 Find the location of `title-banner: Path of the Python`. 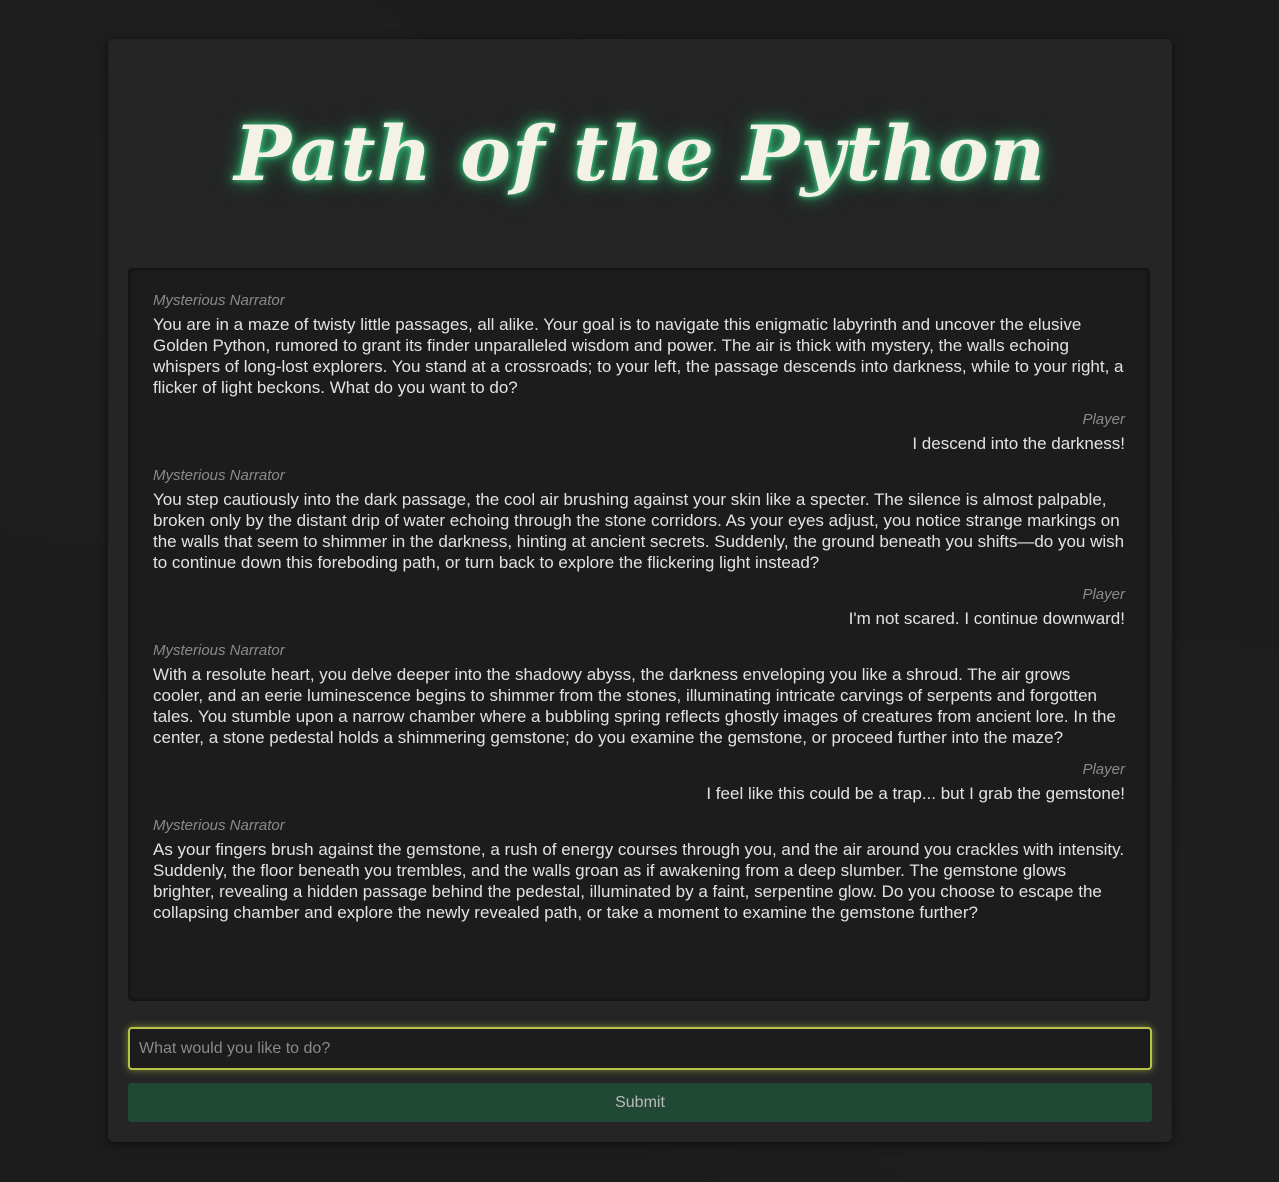

title-banner: Path of the Python is located at coordinates (640, 154).